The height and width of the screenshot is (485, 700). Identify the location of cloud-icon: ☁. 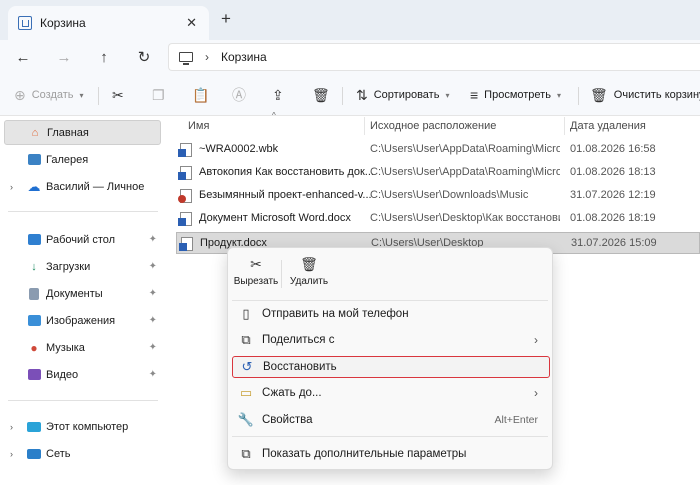
(34, 186).